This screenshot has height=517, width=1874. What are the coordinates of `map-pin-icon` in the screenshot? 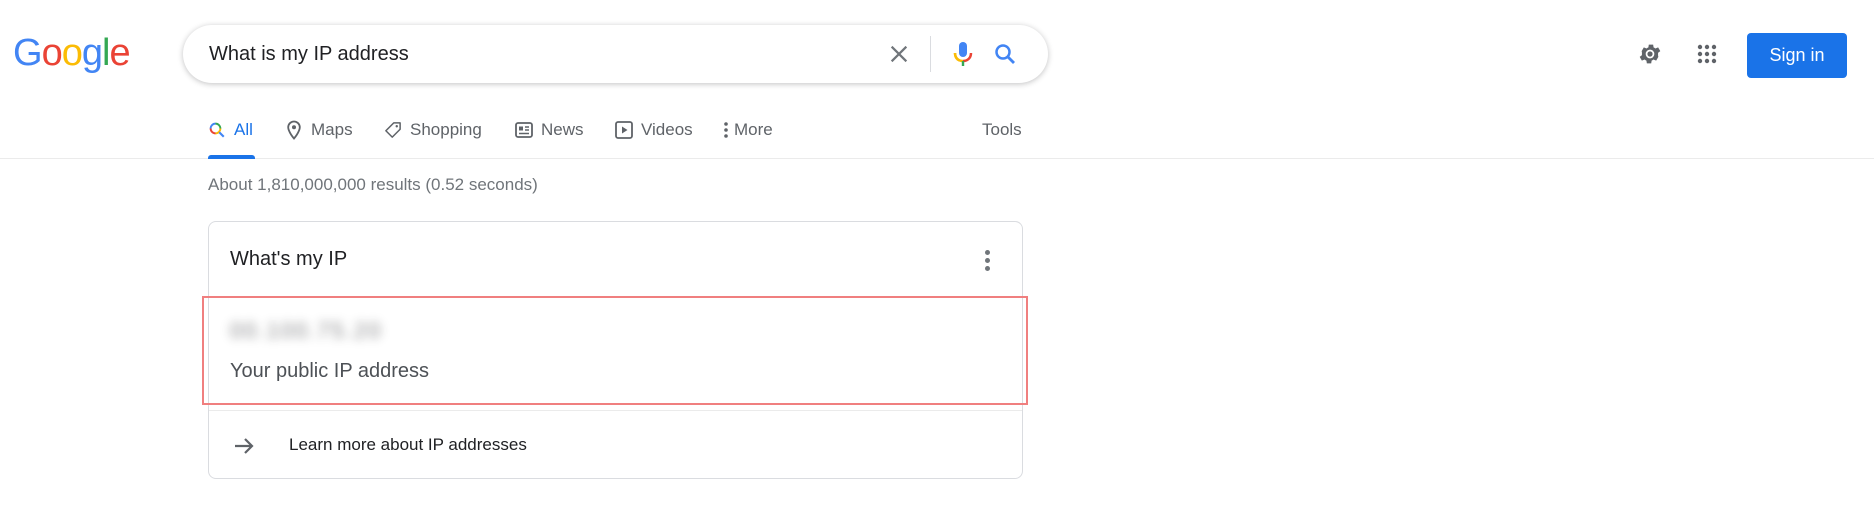 It's located at (294, 130).